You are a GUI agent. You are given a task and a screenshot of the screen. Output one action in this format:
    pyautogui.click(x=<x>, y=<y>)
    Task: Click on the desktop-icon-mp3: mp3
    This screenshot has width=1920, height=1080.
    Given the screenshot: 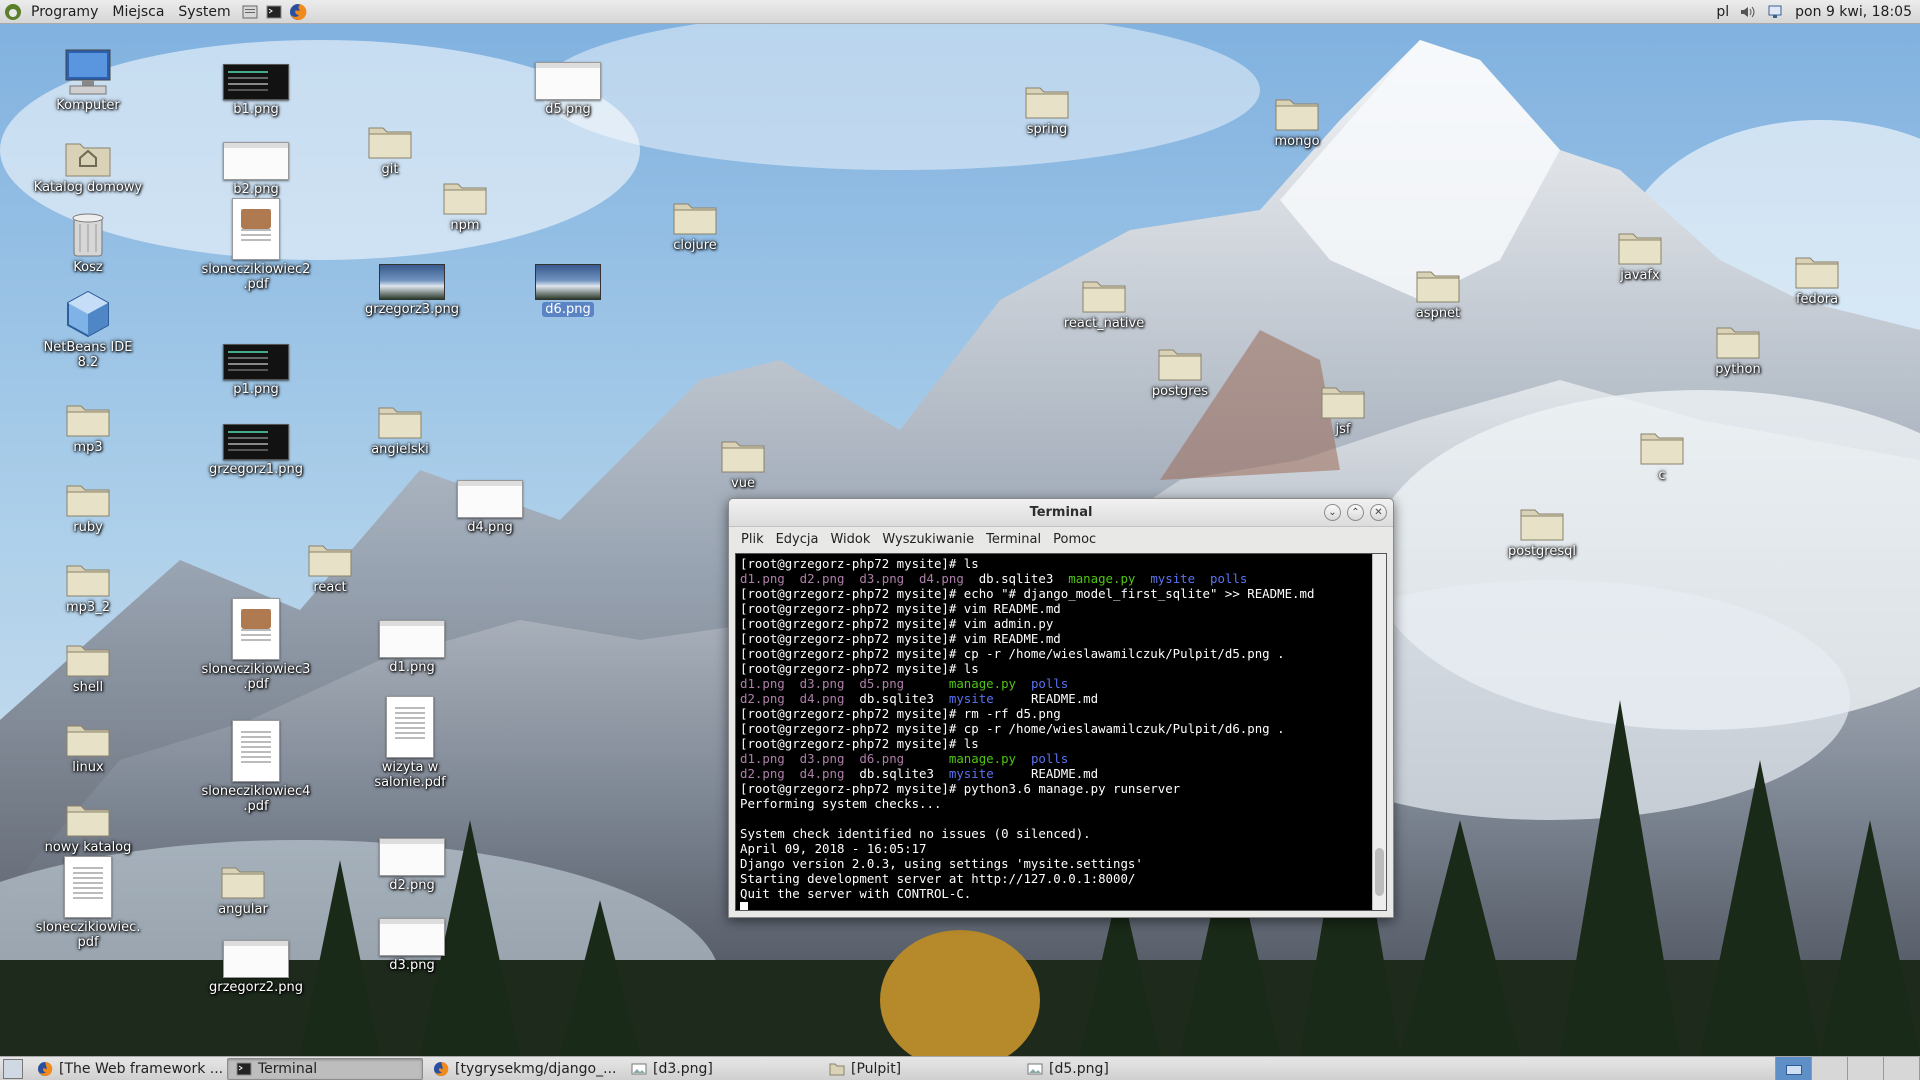 What is the action you would take?
    pyautogui.click(x=88, y=420)
    